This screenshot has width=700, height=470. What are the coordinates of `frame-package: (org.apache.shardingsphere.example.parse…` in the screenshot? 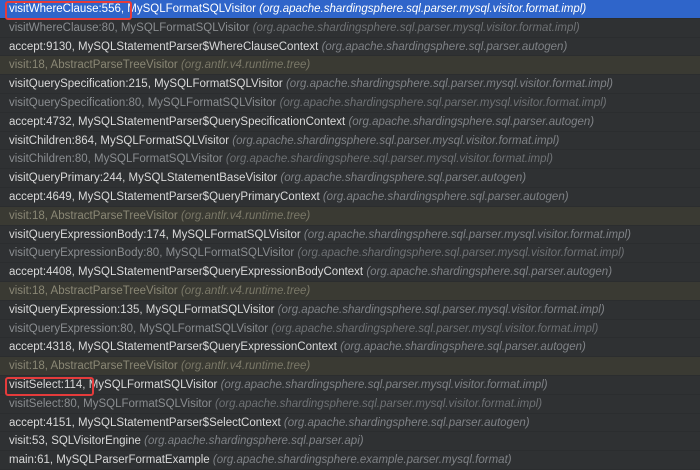 It's located at (362, 460).